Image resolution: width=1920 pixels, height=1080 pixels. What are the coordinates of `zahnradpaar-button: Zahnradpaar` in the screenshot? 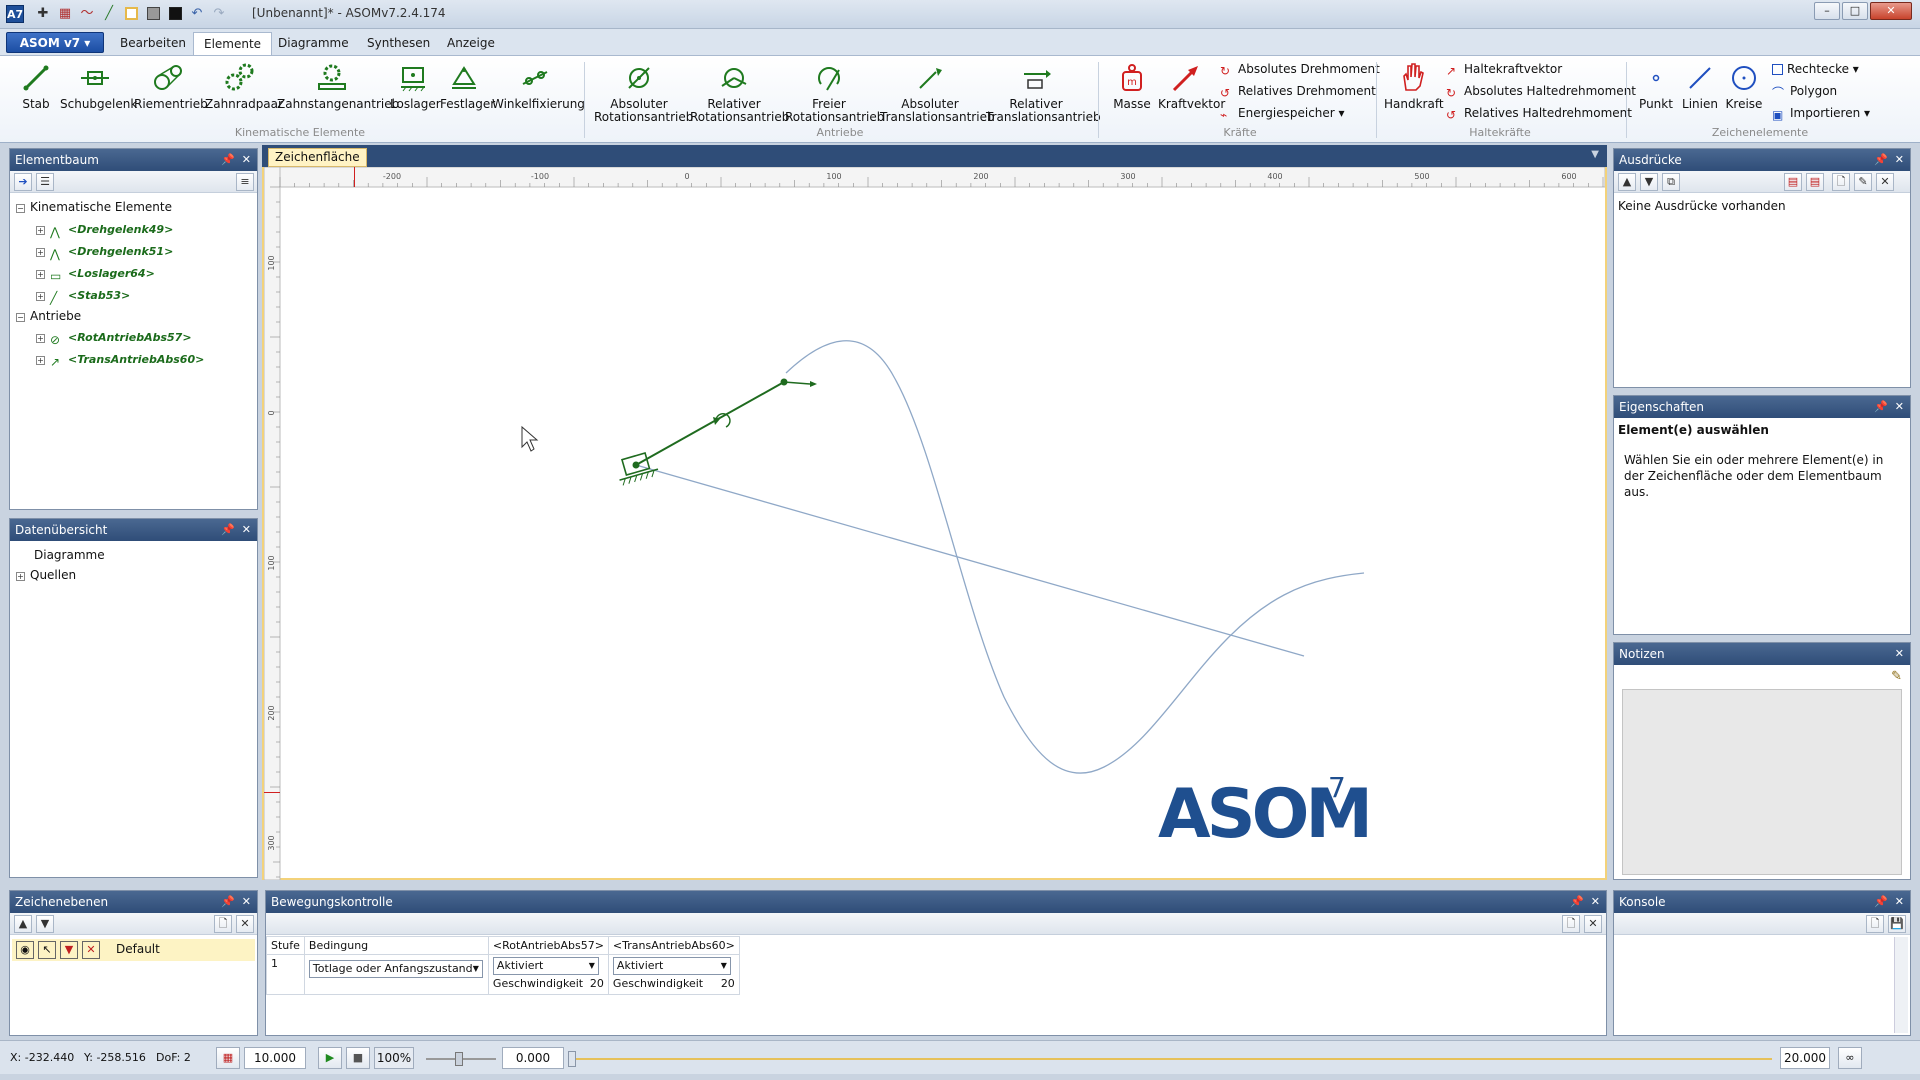 It's located at (244, 86).